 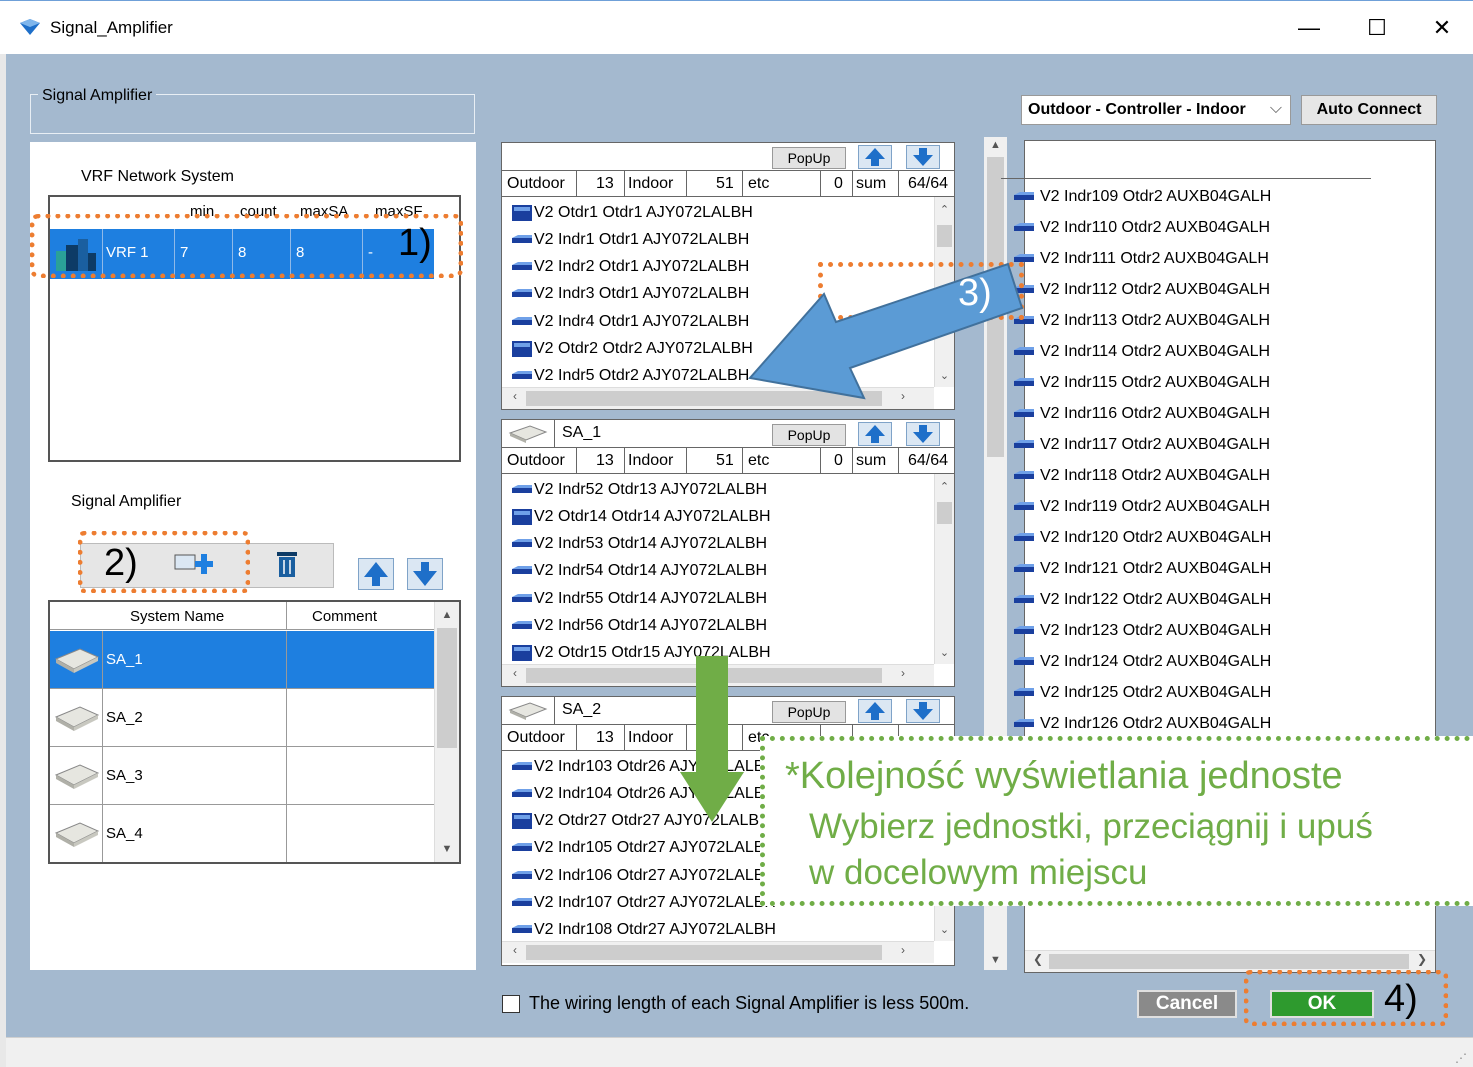 I want to click on sa-table-scrollbar: ▲ ▼, so click(x=446, y=732).